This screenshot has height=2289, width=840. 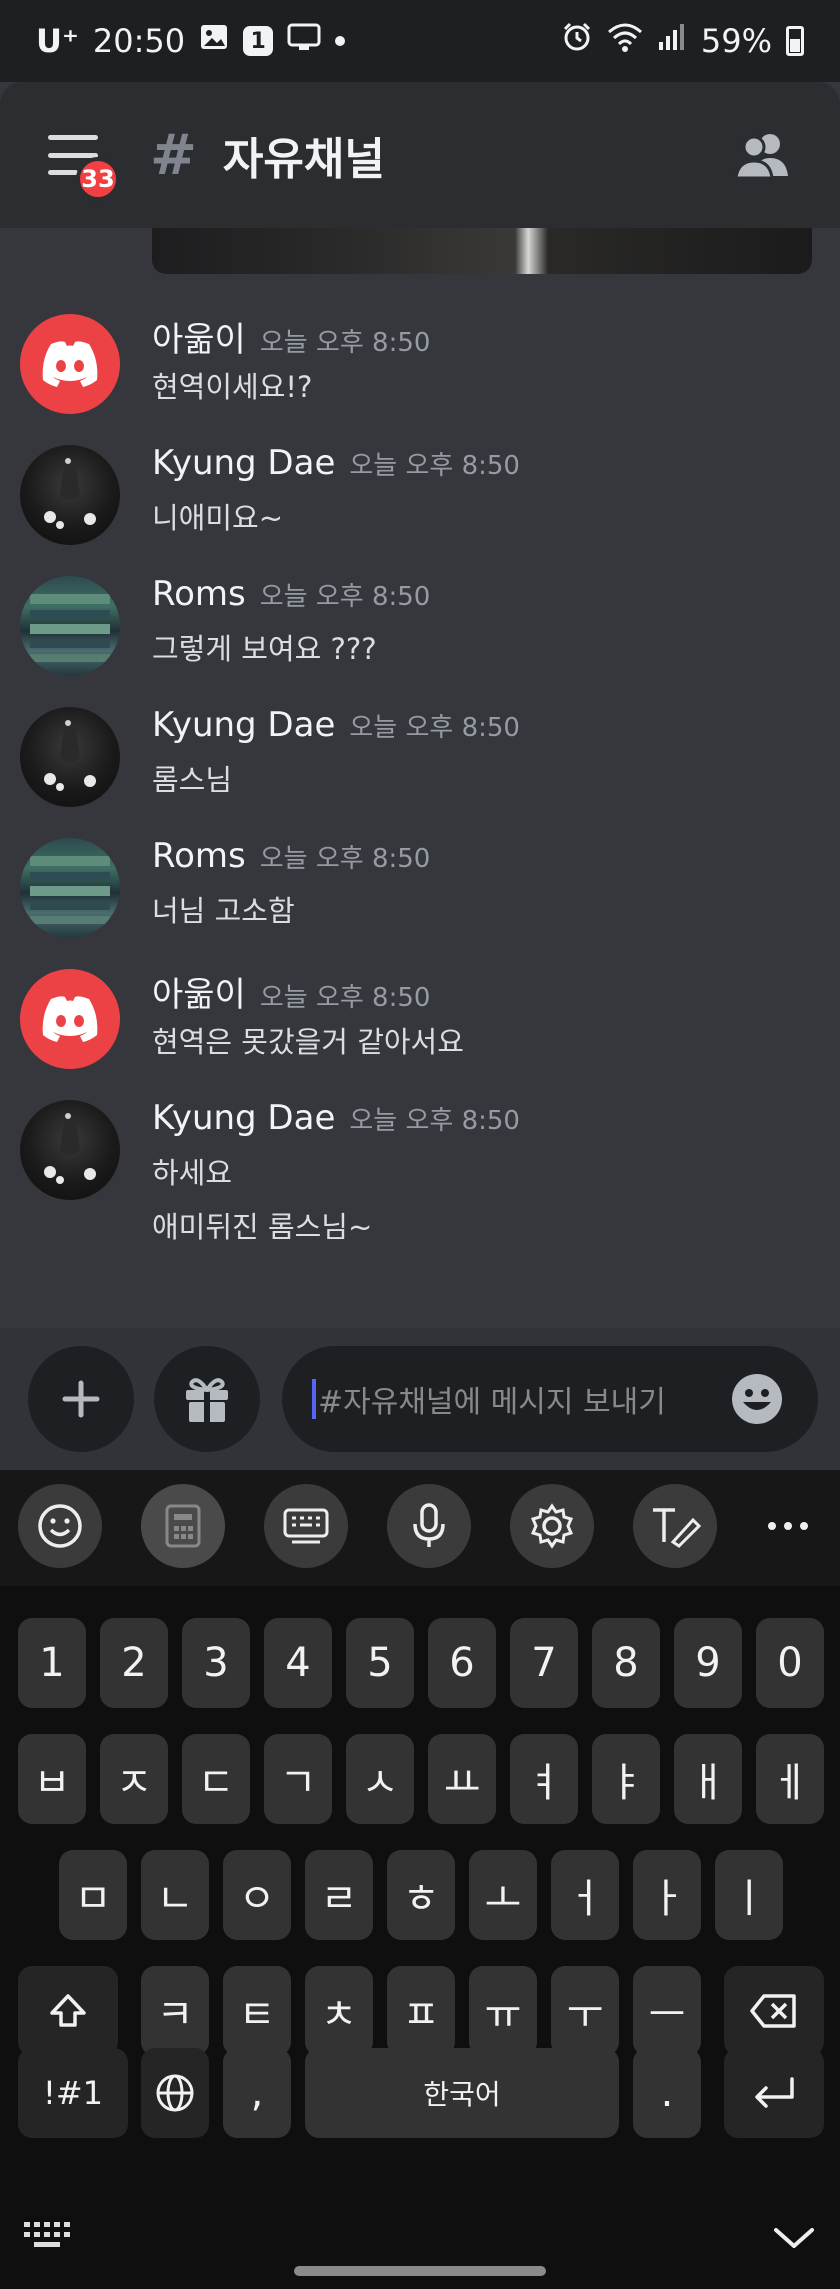 What do you see at coordinates (340, 41) in the screenshot?
I see `more-notifications-dot` at bounding box center [340, 41].